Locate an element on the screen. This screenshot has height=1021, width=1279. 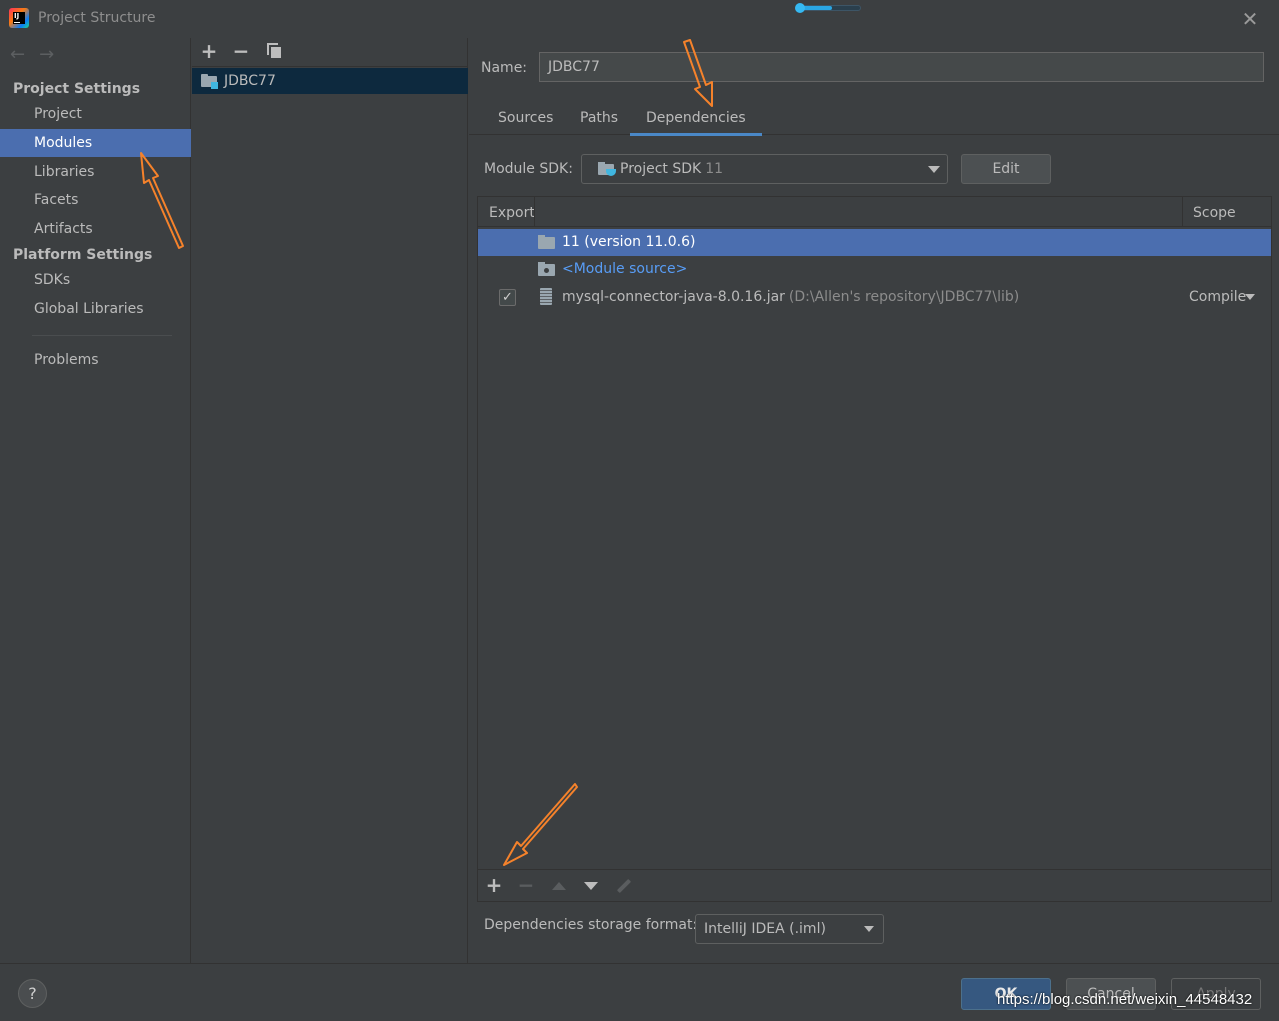
project-settings-header: Project Settings is located at coordinates (77, 89).